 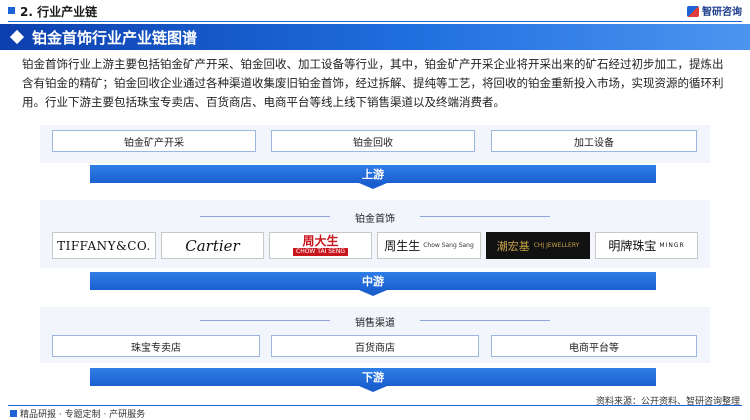 What do you see at coordinates (115, 38) in the screenshot?
I see `page-title: 铂金首饰行业产业链图谱` at bounding box center [115, 38].